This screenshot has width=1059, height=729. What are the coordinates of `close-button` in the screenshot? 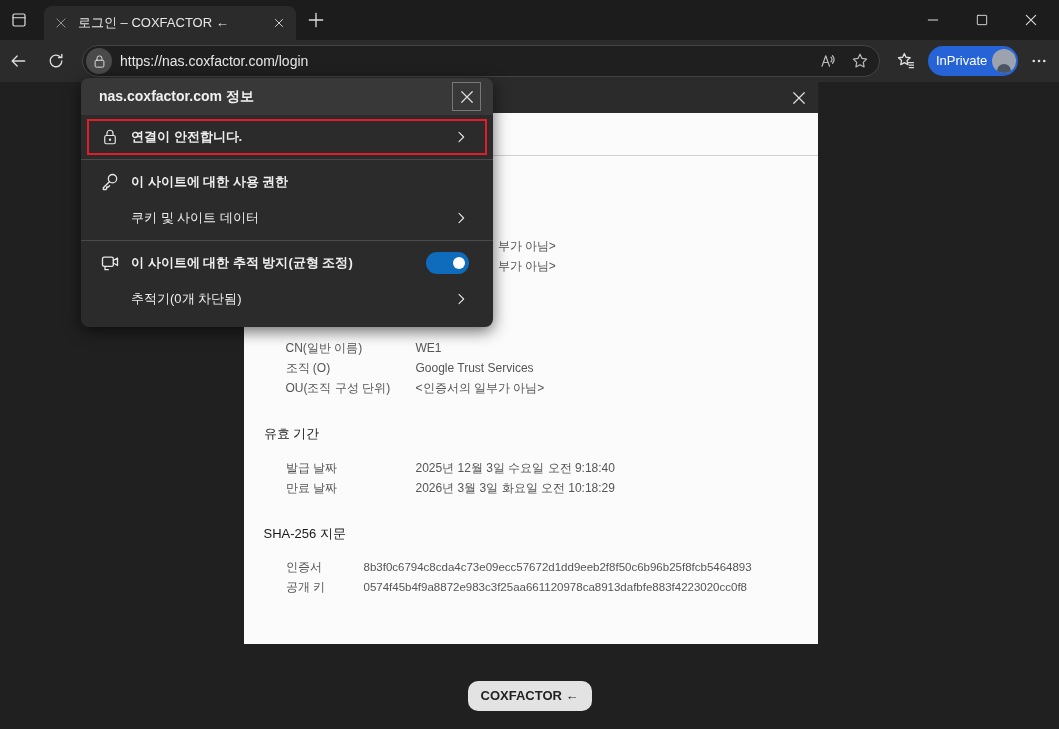 It's located at (466, 96).